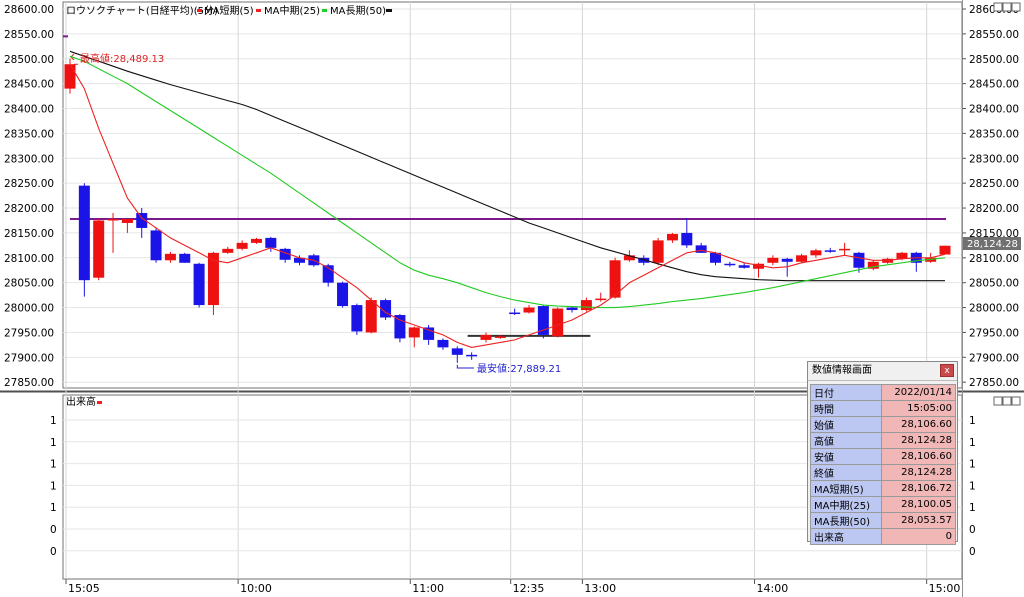  Describe the element at coordinates (529, 588) in the screenshot. I see `x-tick-label: 12:35` at that location.